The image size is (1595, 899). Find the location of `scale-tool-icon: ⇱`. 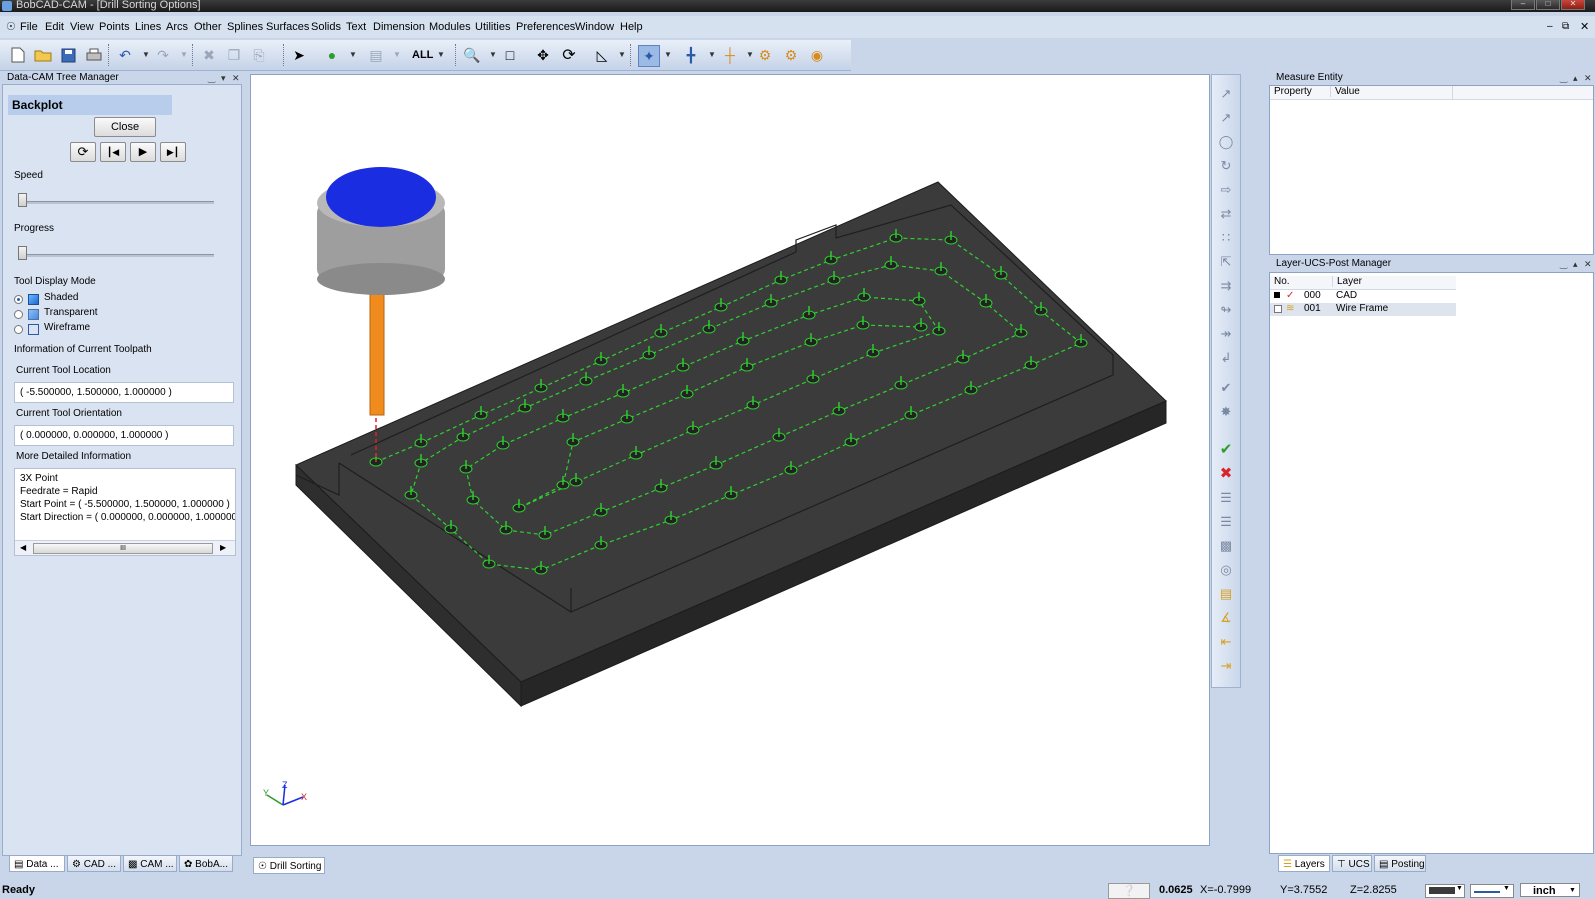

scale-tool-icon: ⇱ is located at coordinates (1226, 262).